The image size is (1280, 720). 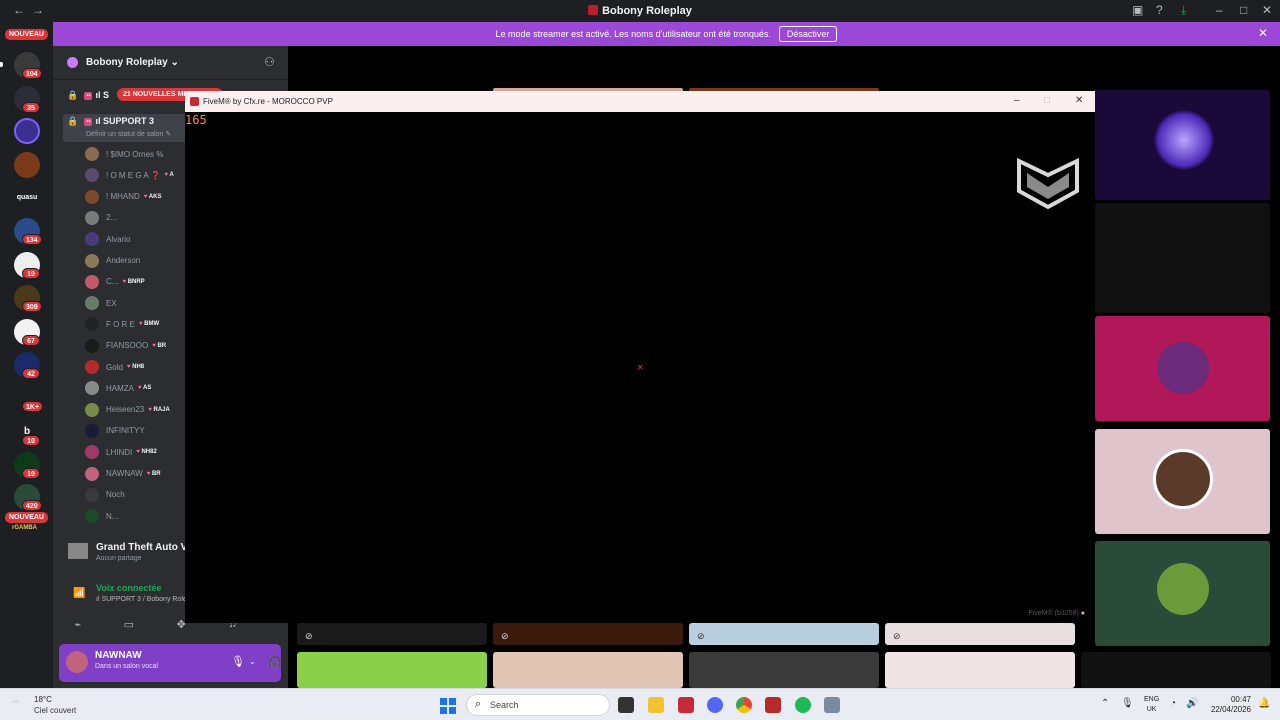 What do you see at coordinates (111, 303) in the screenshot?
I see `member-name: EX` at bounding box center [111, 303].